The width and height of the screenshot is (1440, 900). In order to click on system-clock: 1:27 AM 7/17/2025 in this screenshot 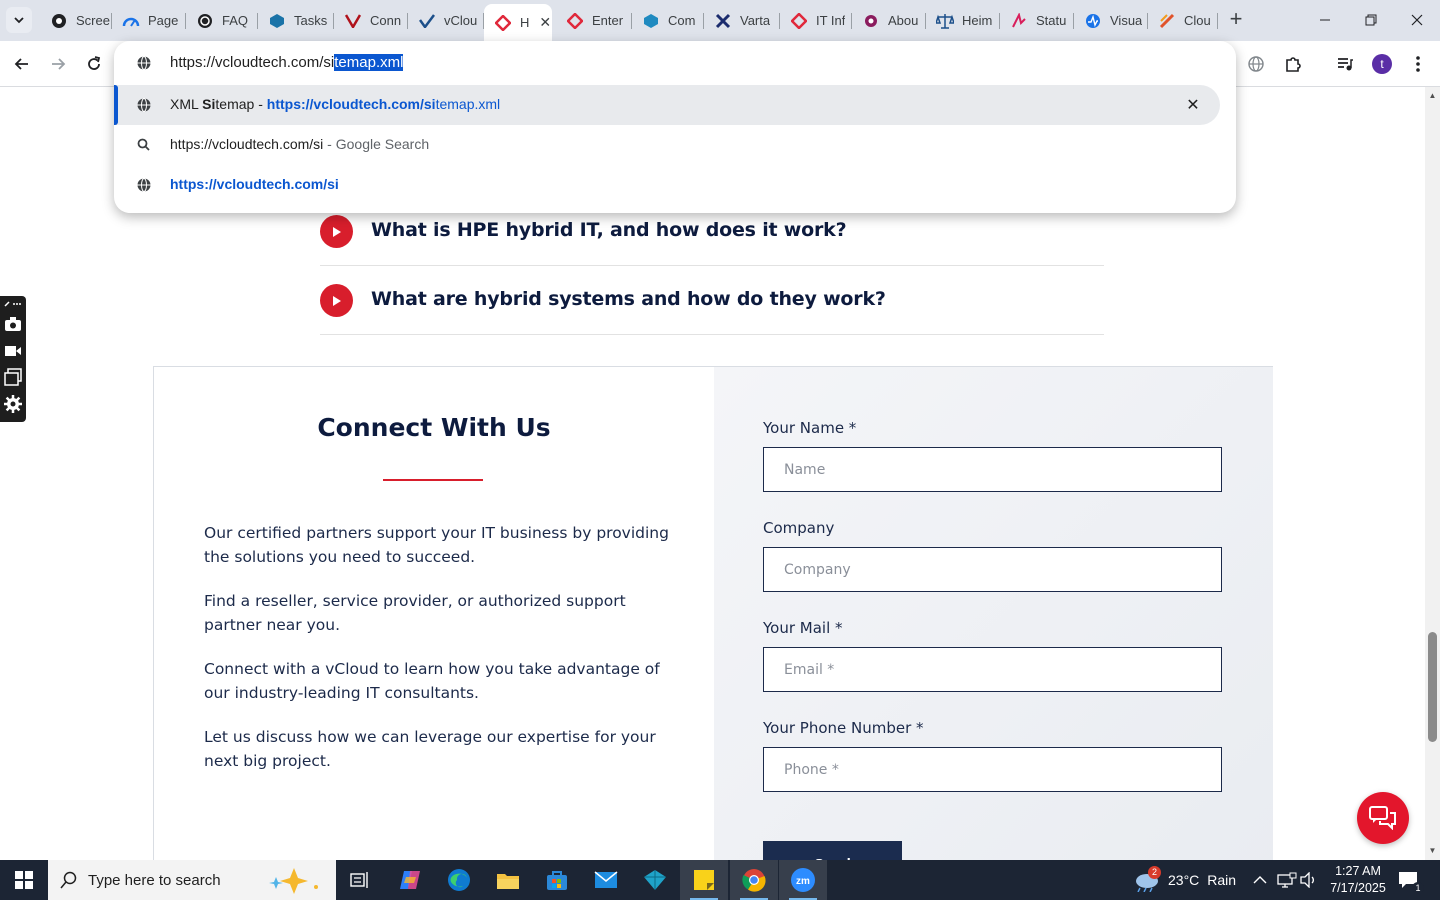, I will do `click(1358, 880)`.